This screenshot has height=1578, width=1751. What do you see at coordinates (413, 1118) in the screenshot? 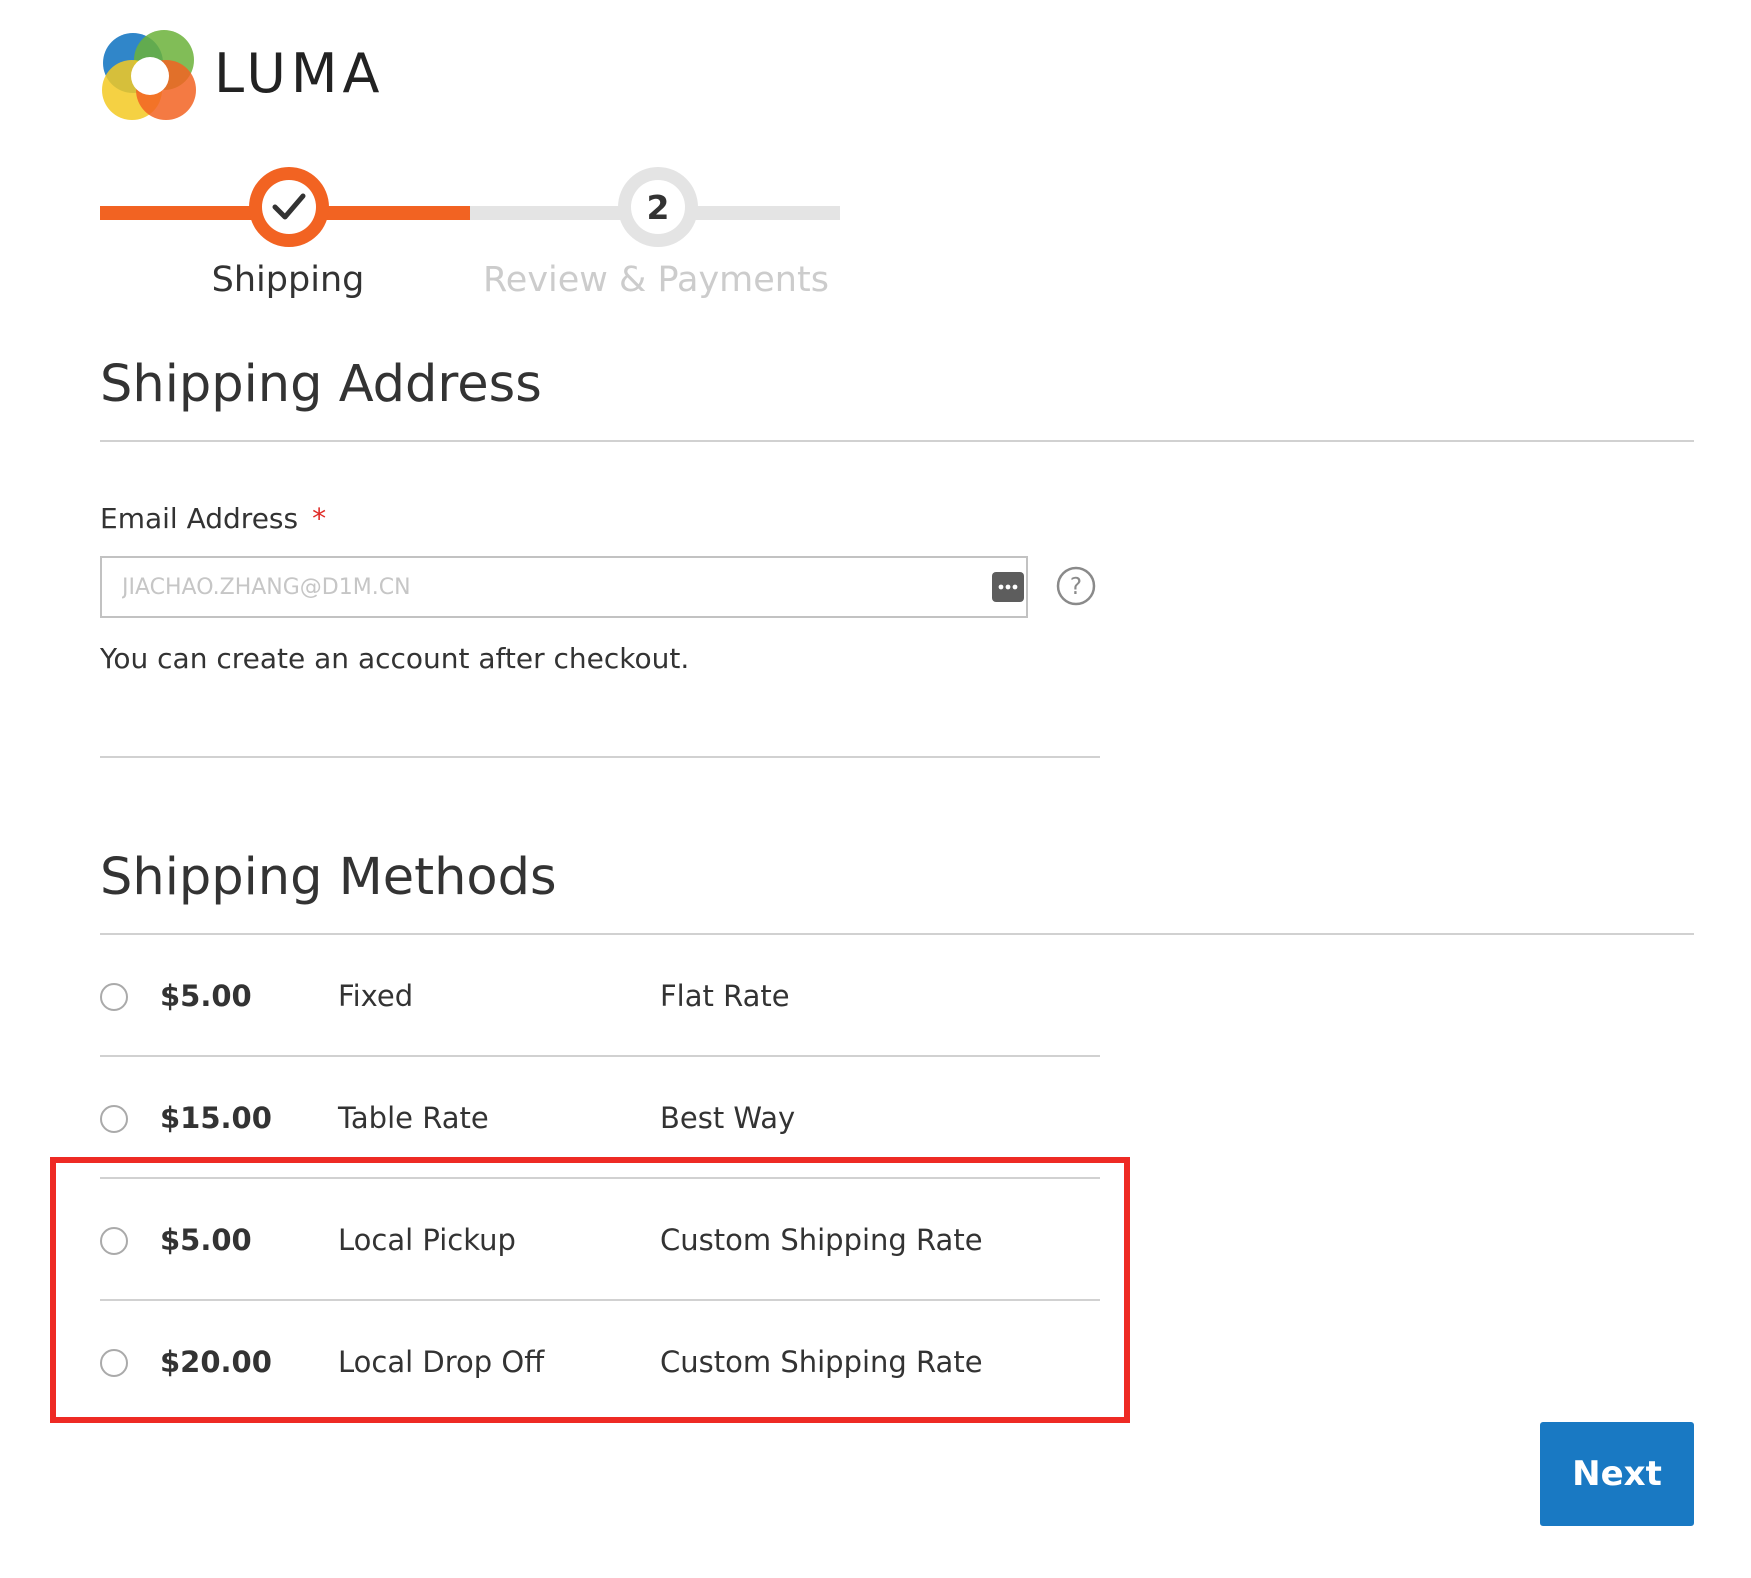
I see `method-title: Table Rate` at bounding box center [413, 1118].